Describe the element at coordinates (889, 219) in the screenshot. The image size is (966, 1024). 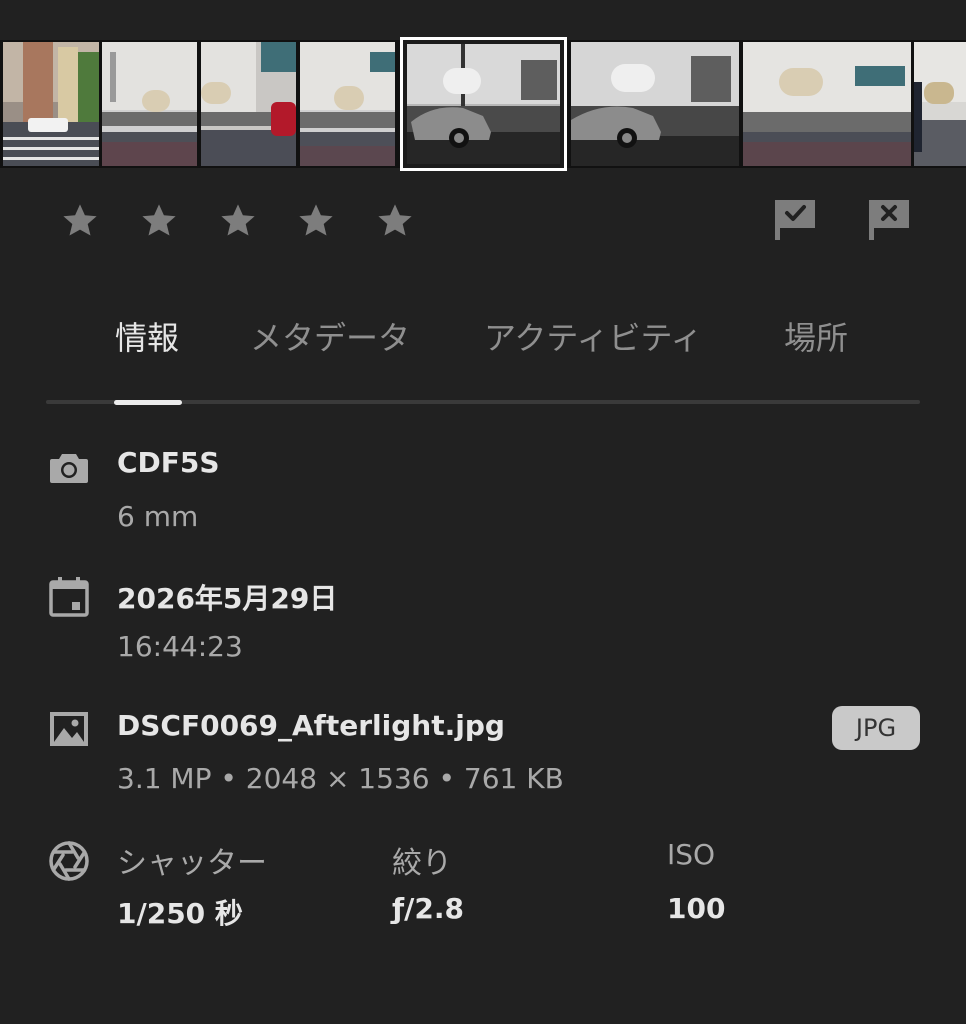
I see `reject-flag-icon` at that location.